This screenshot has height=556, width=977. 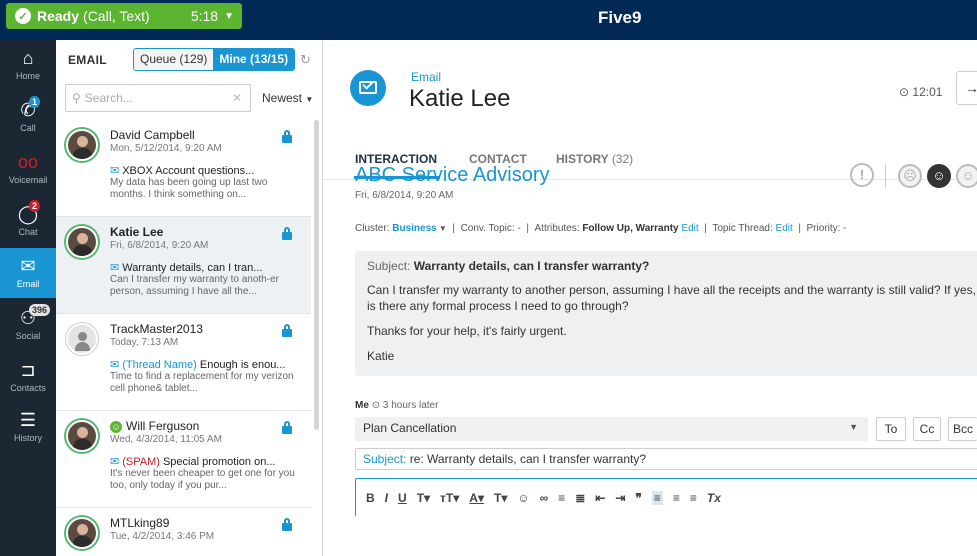 I want to click on mine-tab: Mine (13/15), so click(x=254, y=59).